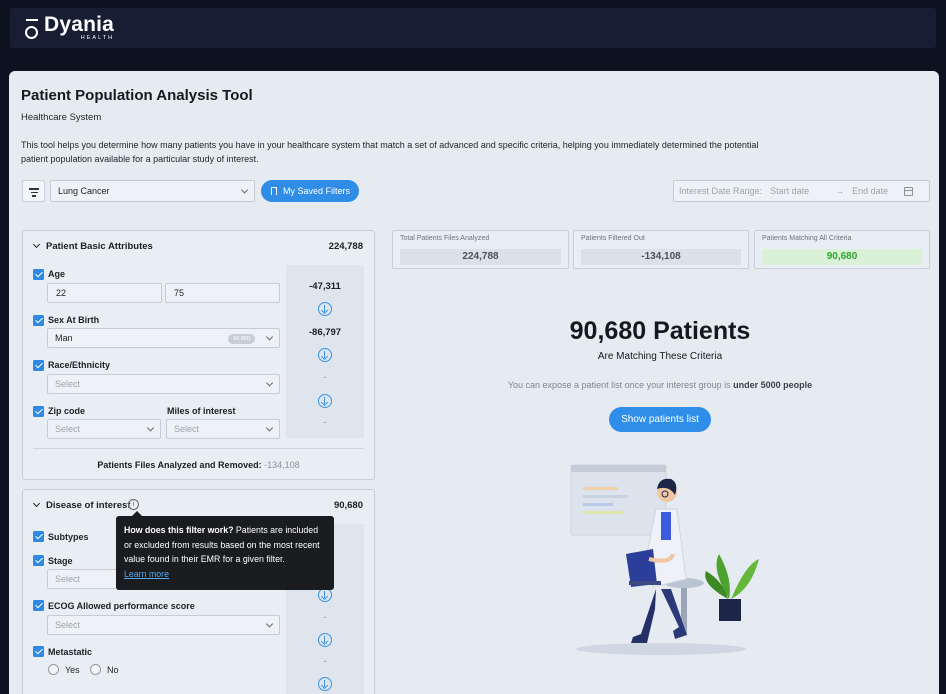 The width and height of the screenshot is (946, 694). I want to click on stat-label: Total Patients Files Analyzed, so click(445, 238).